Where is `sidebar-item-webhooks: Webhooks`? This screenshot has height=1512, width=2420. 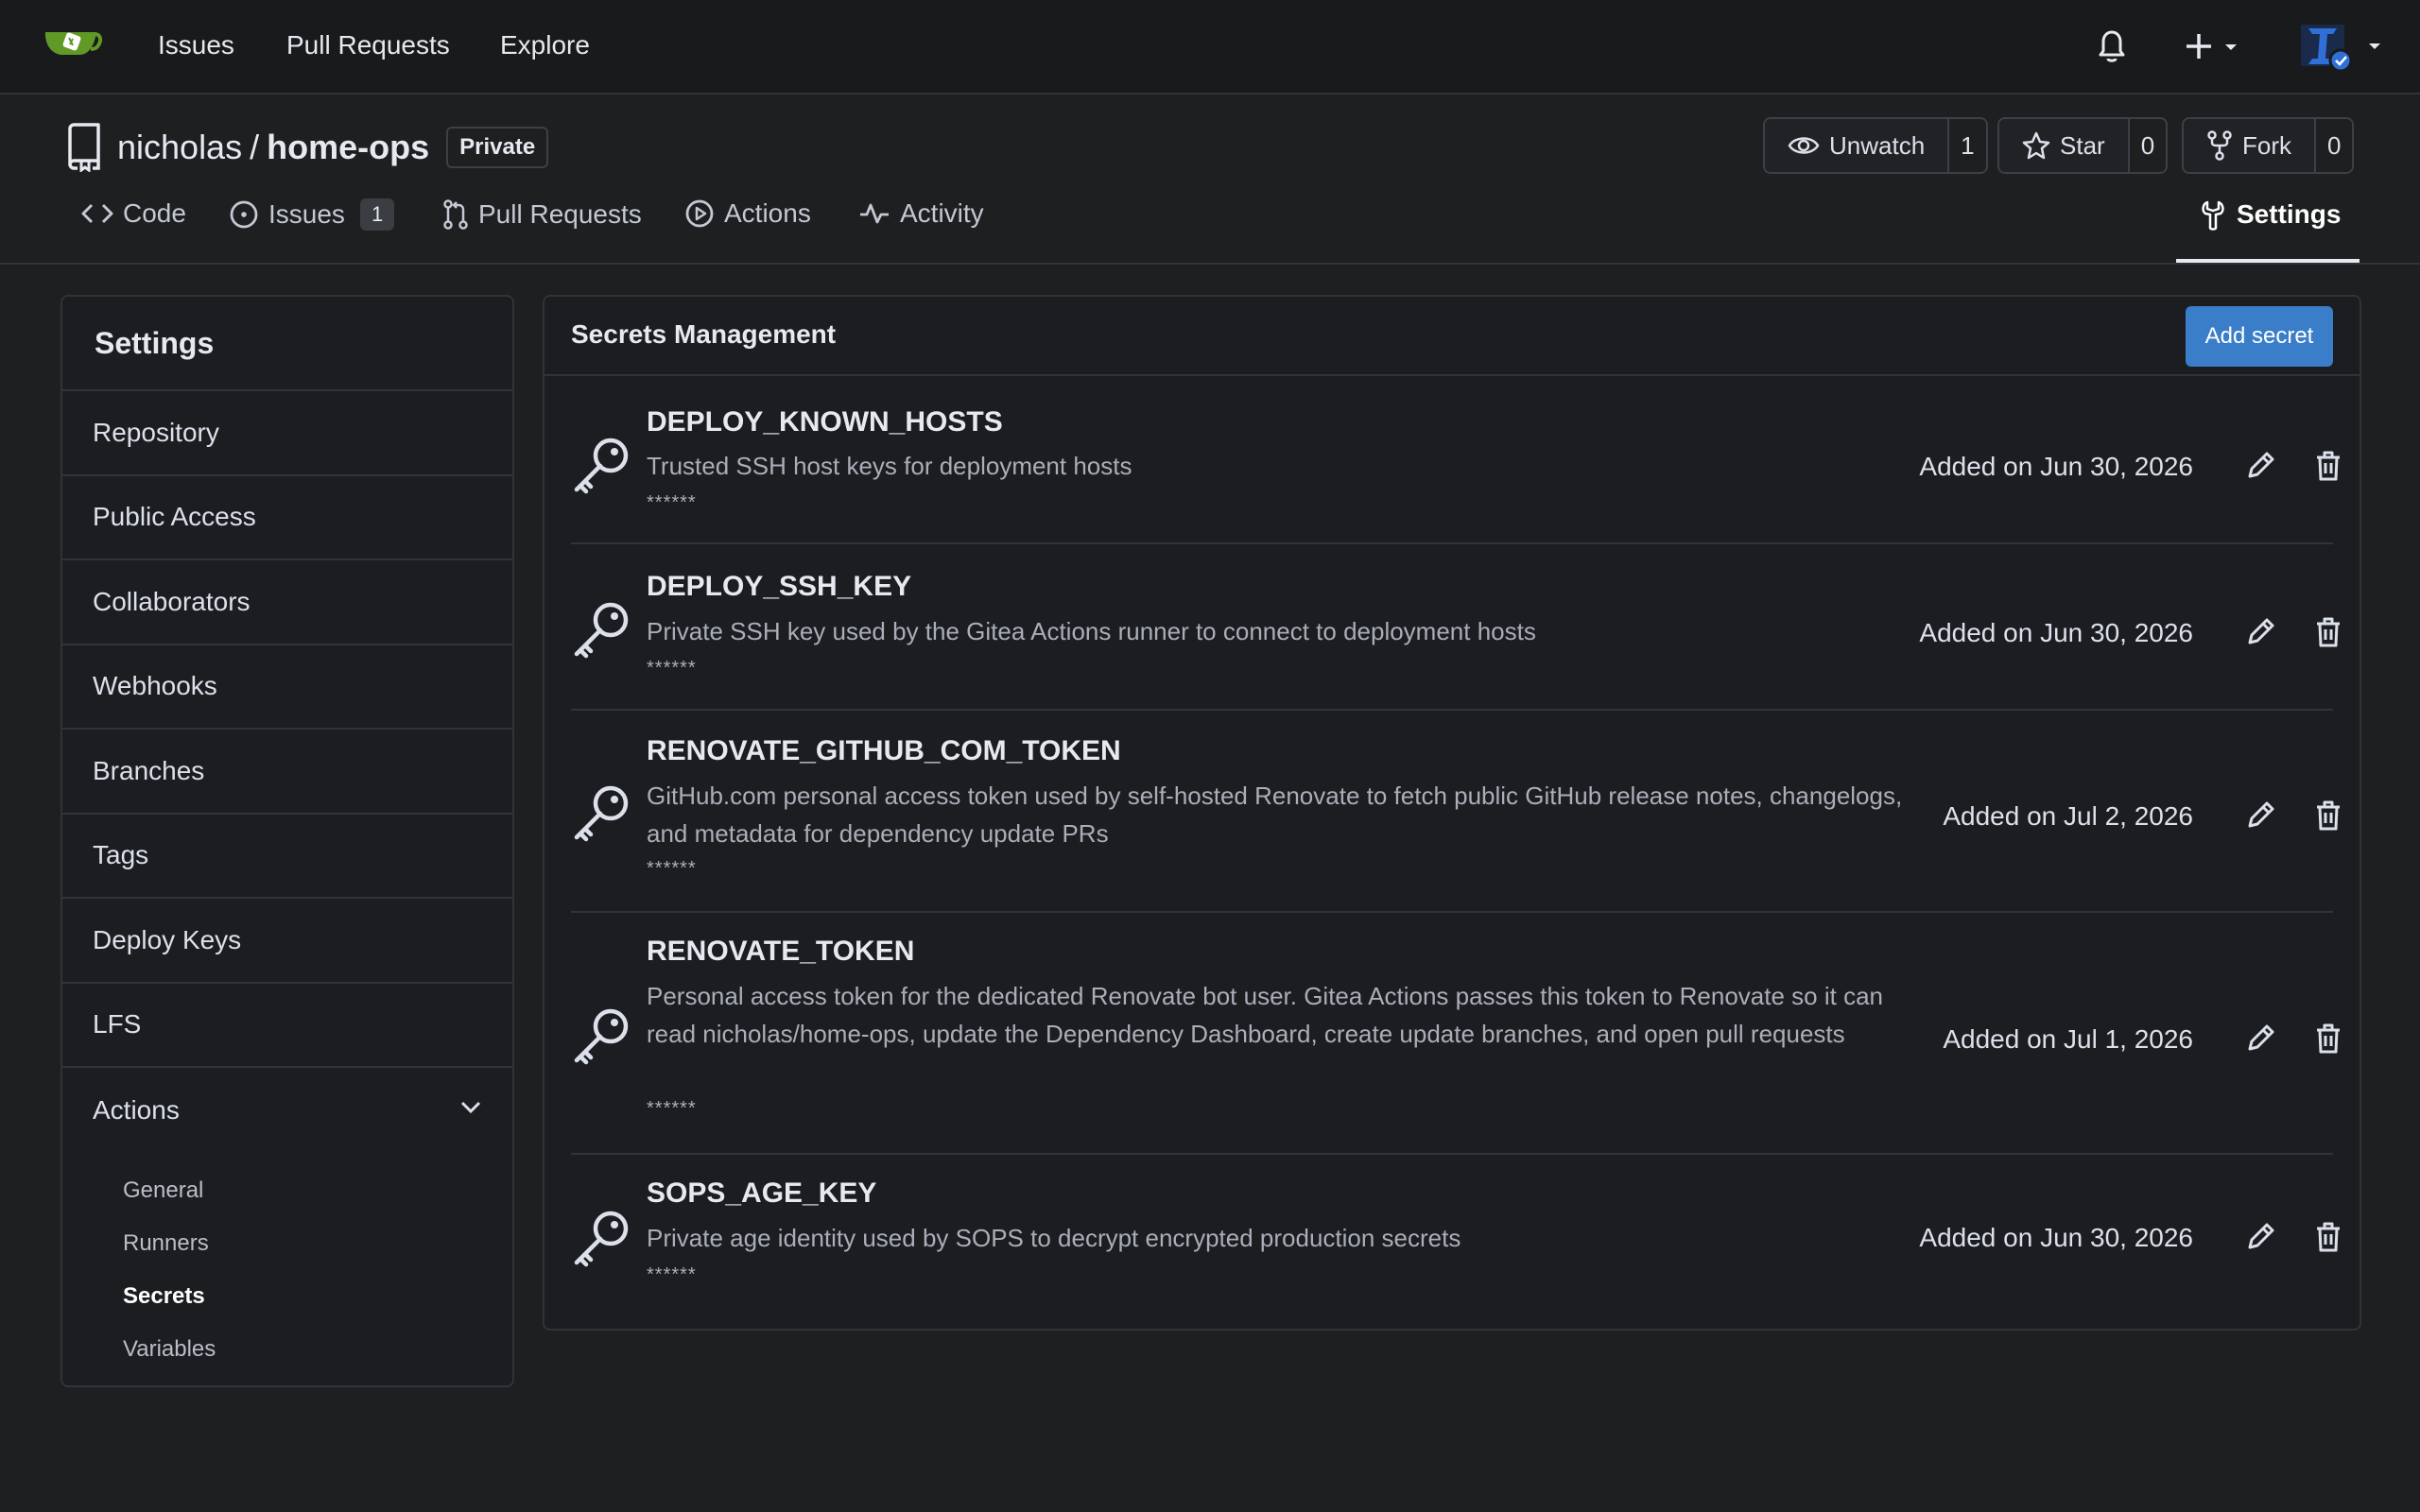 sidebar-item-webhooks: Webhooks is located at coordinates (287, 687).